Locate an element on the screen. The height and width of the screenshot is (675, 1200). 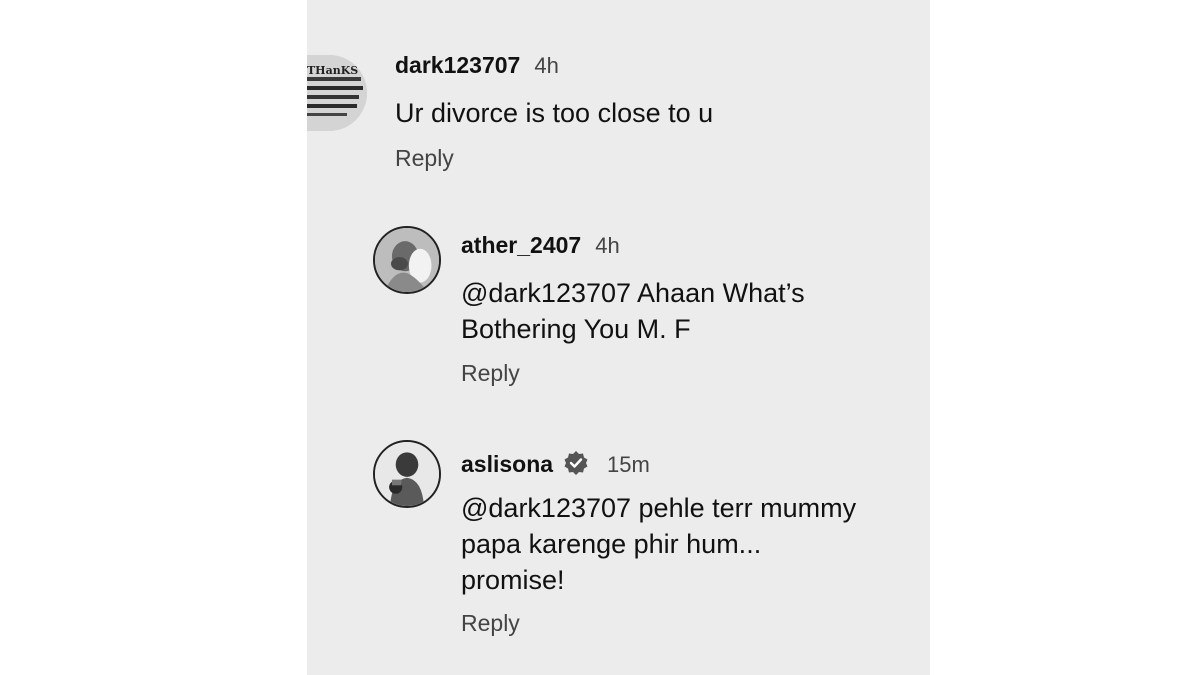
comment-timestamp: 15m is located at coordinates (628, 464).